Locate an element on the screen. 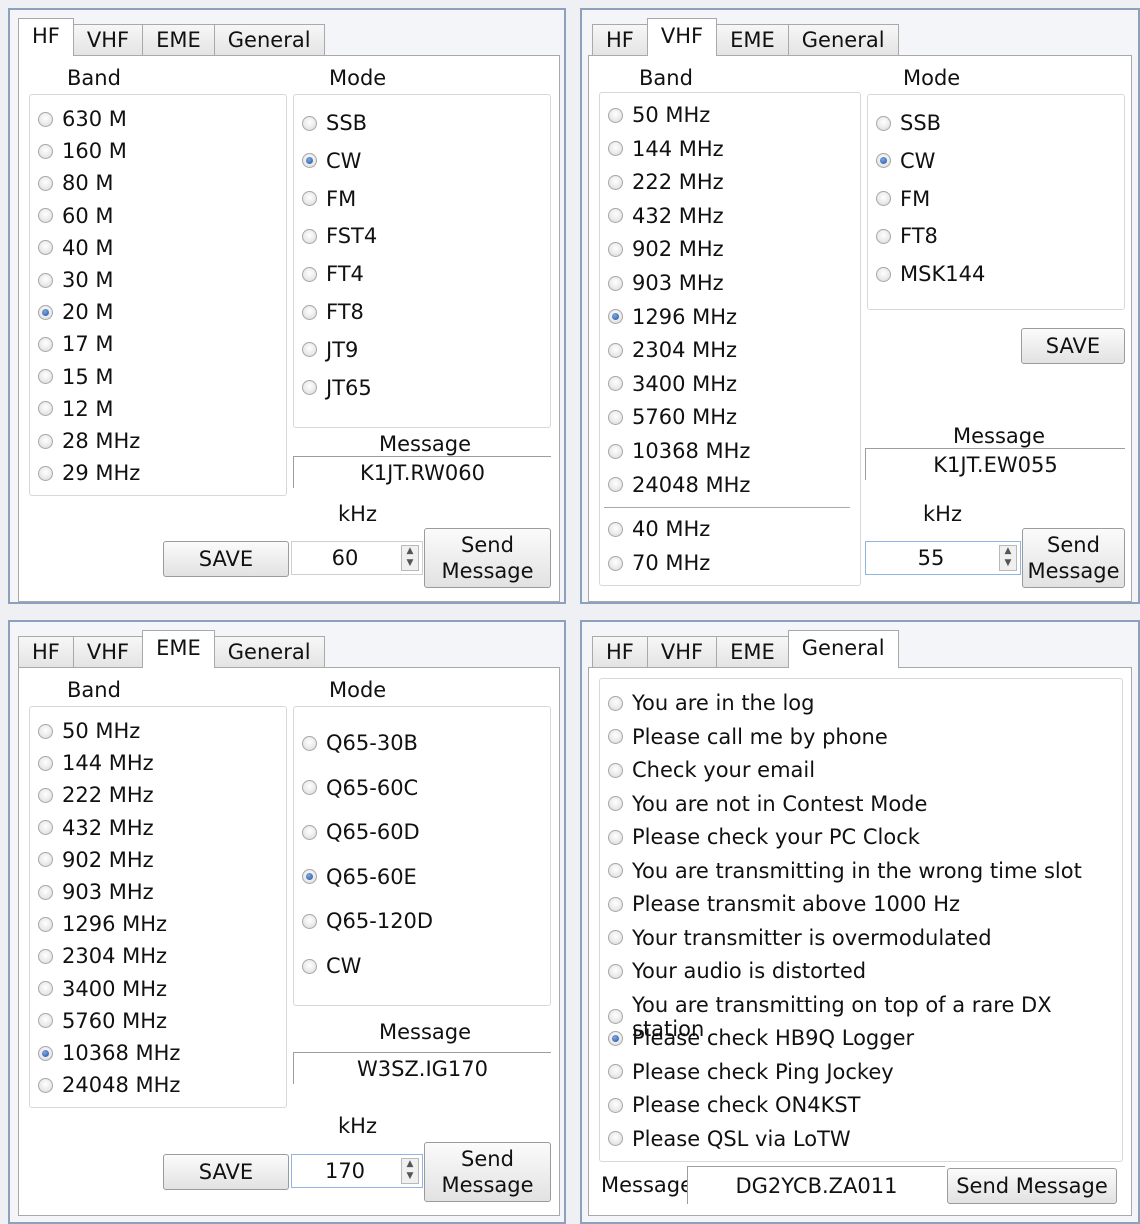 The width and height of the screenshot is (1140, 1224). radio-option: 40 M is located at coordinates (76, 248).